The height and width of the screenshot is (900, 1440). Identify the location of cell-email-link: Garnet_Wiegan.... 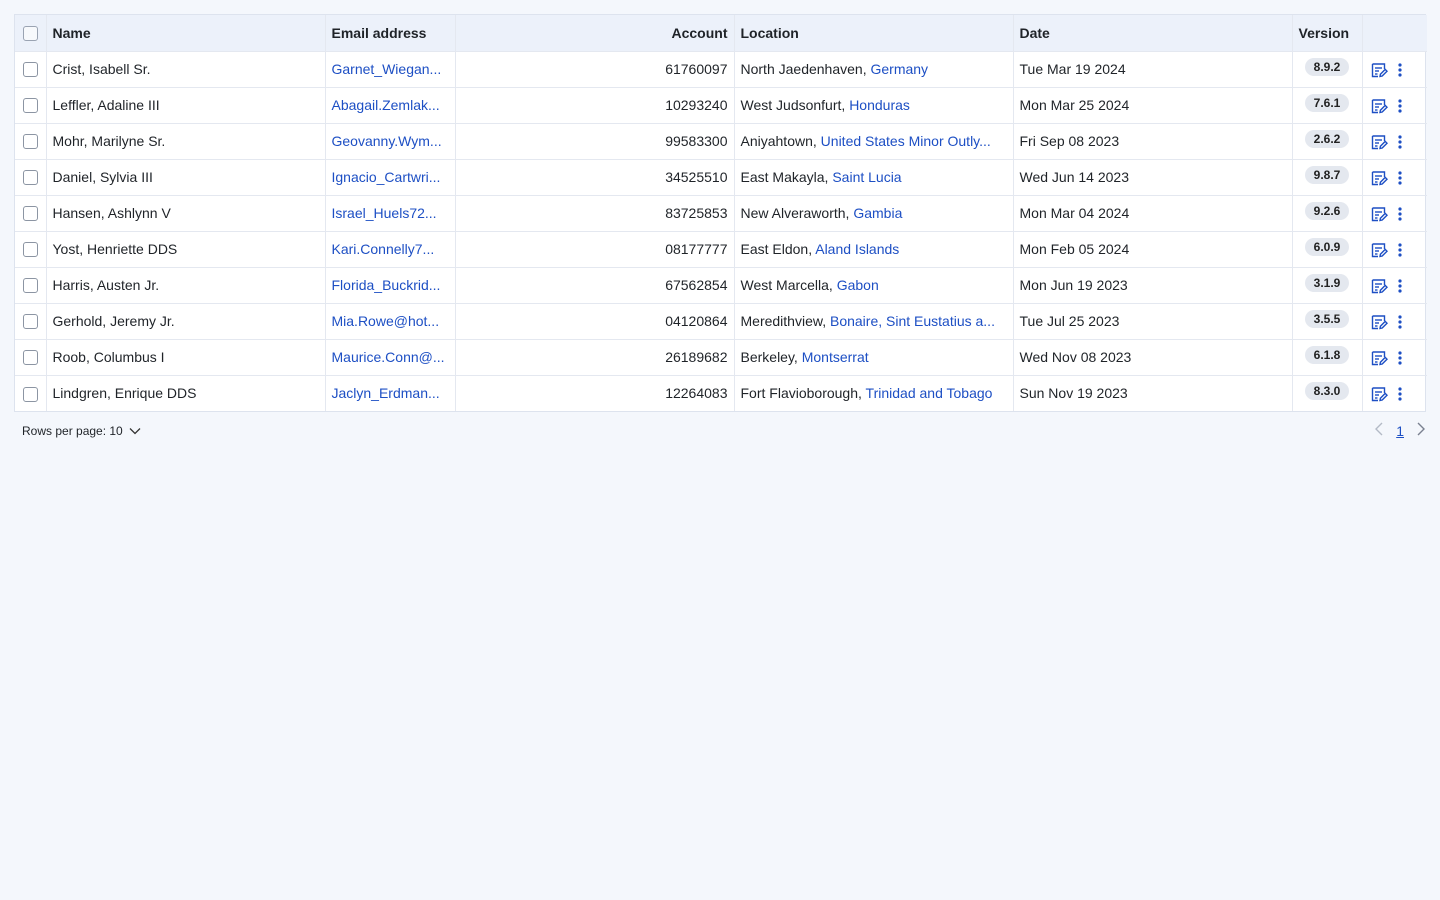
(390, 69).